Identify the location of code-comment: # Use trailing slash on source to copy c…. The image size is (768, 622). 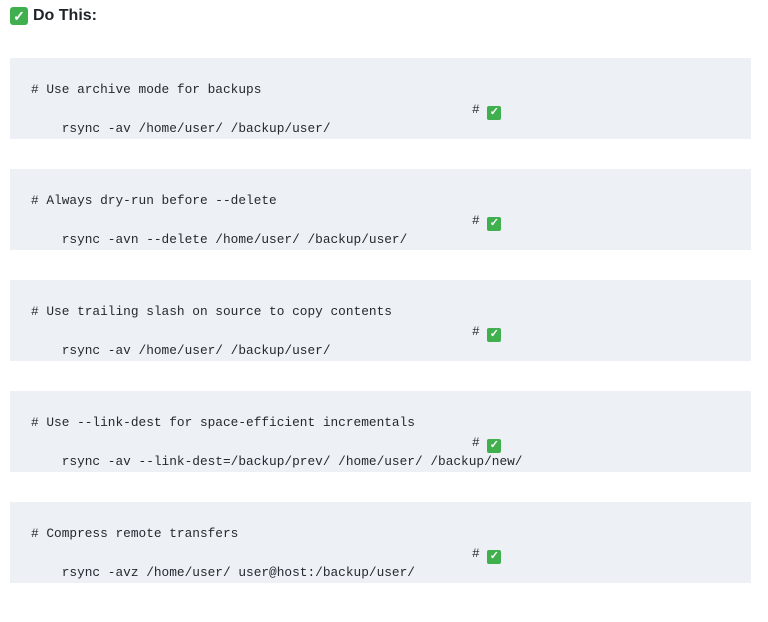
(211, 311).